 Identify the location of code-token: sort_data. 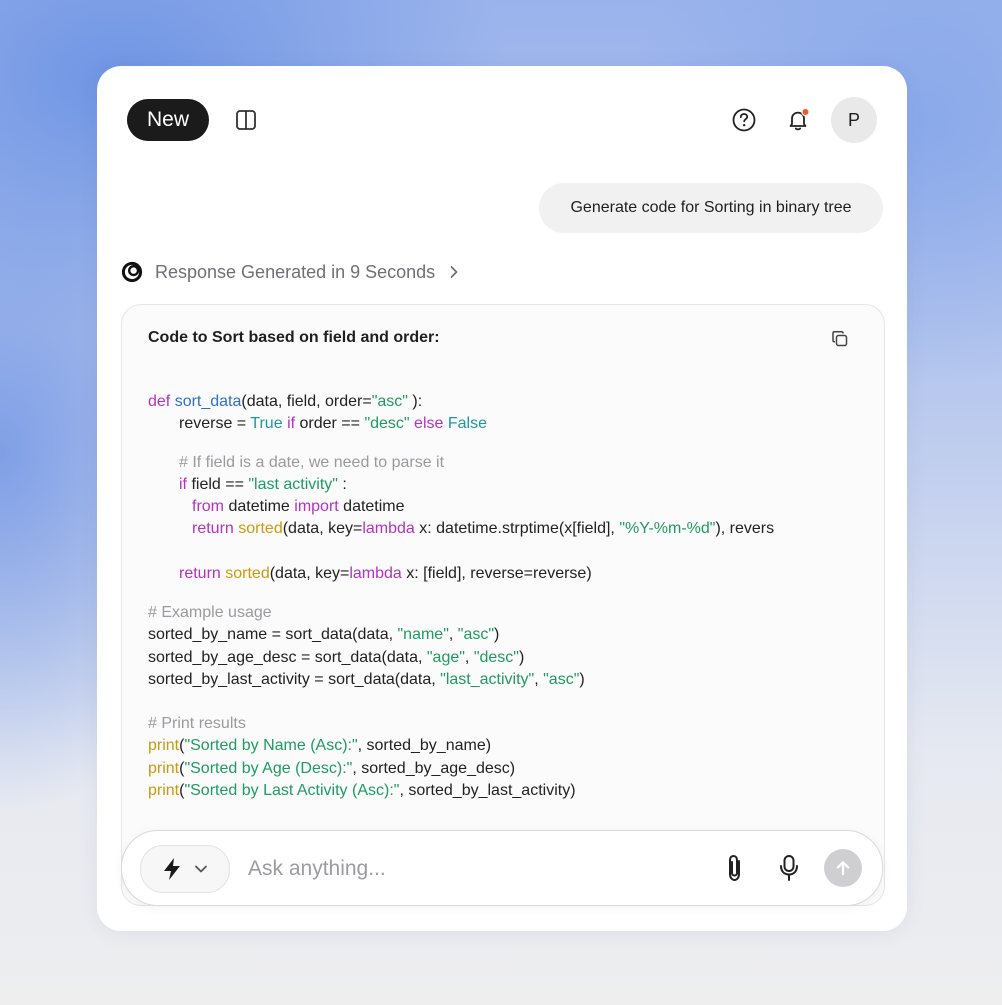
(208, 401).